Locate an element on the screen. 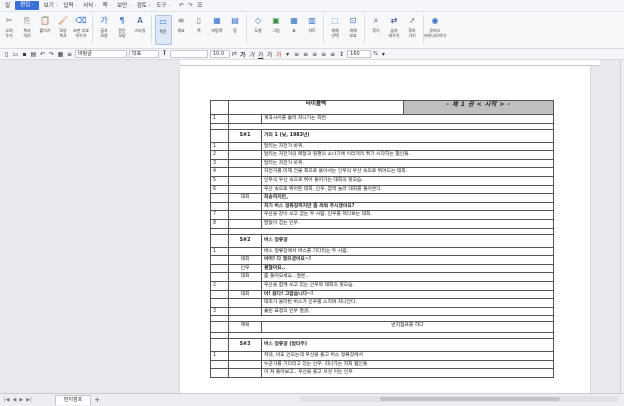  community-icon: ◉ is located at coordinates (435, 20).